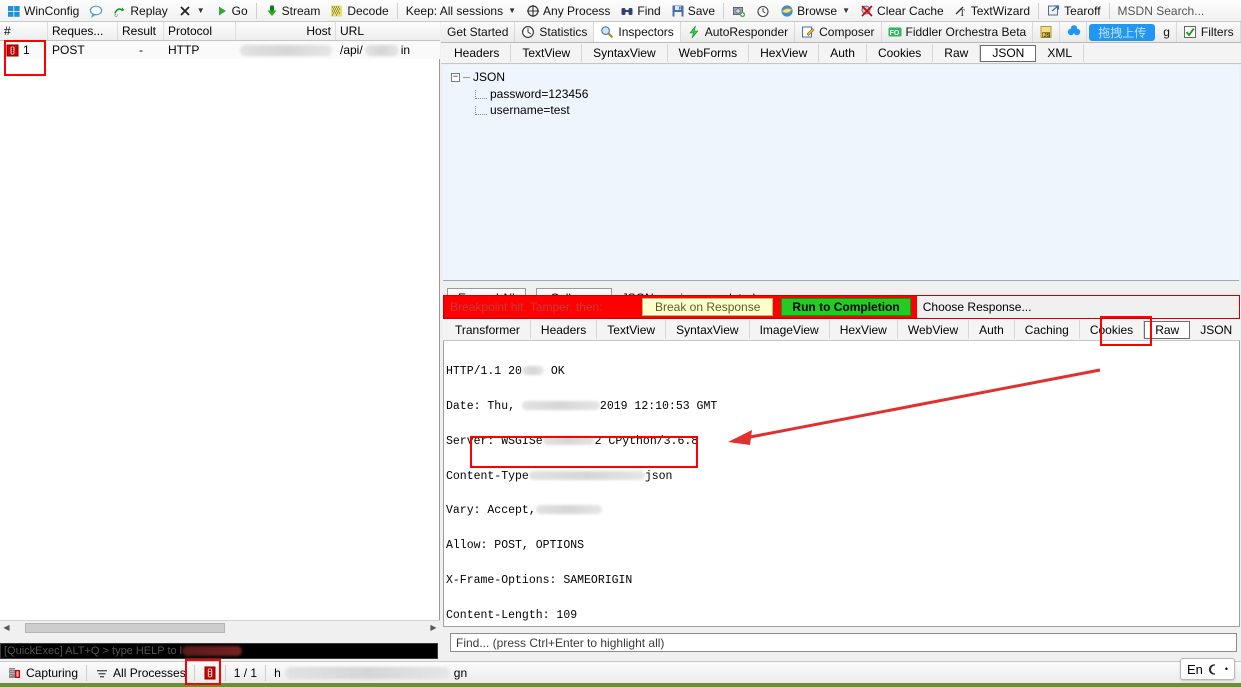 The width and height of the screenshot is (1241, 687). I want to click on column-header-num: #, so click(24, 31).